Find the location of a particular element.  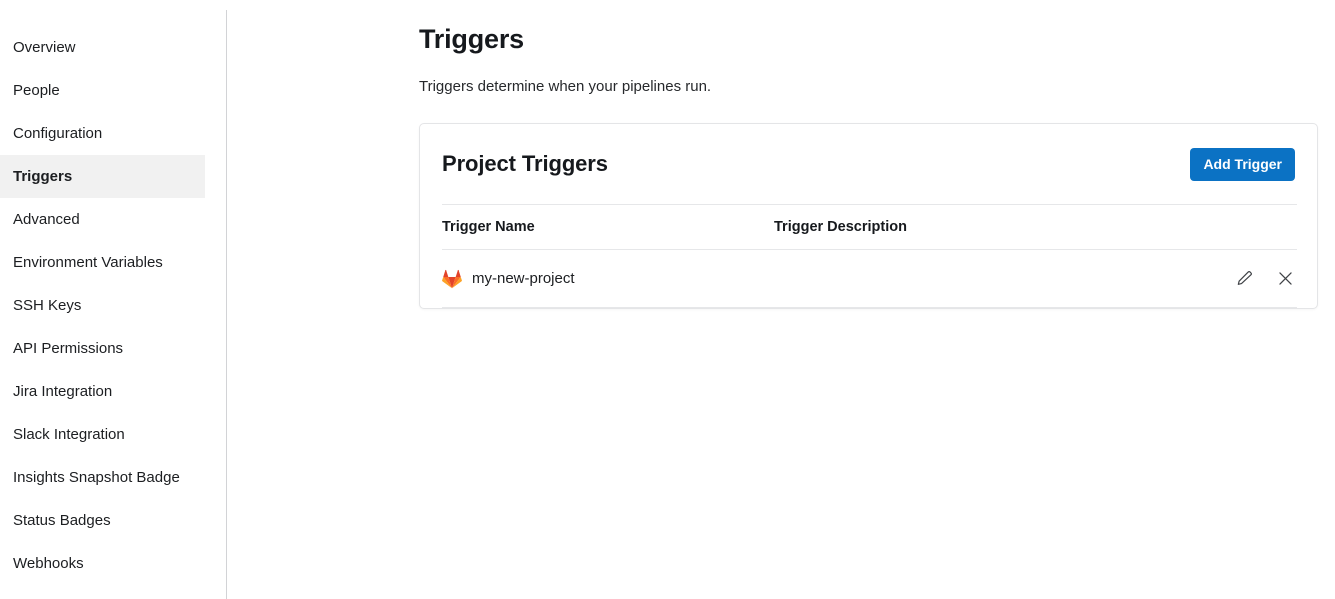

sidebar-item-label: Triggers is located at coordinates (43, 176).